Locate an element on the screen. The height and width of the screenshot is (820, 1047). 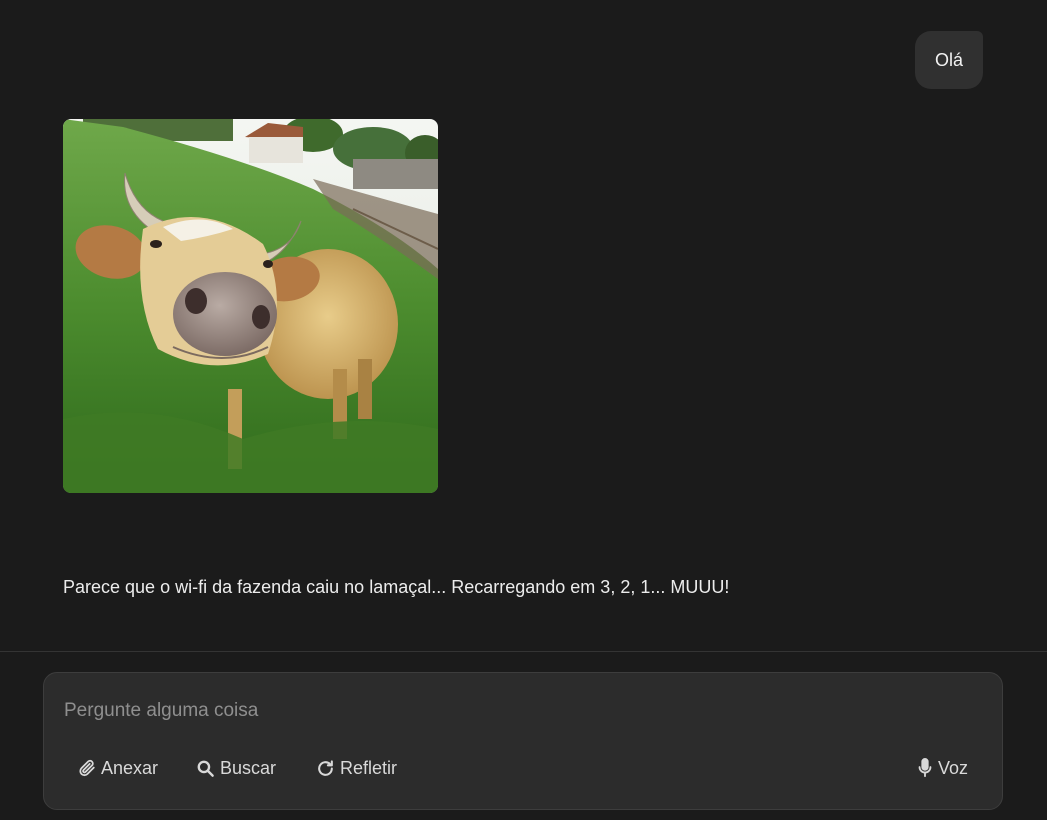
voice-label: Voz is located at coordinates (952, 767).